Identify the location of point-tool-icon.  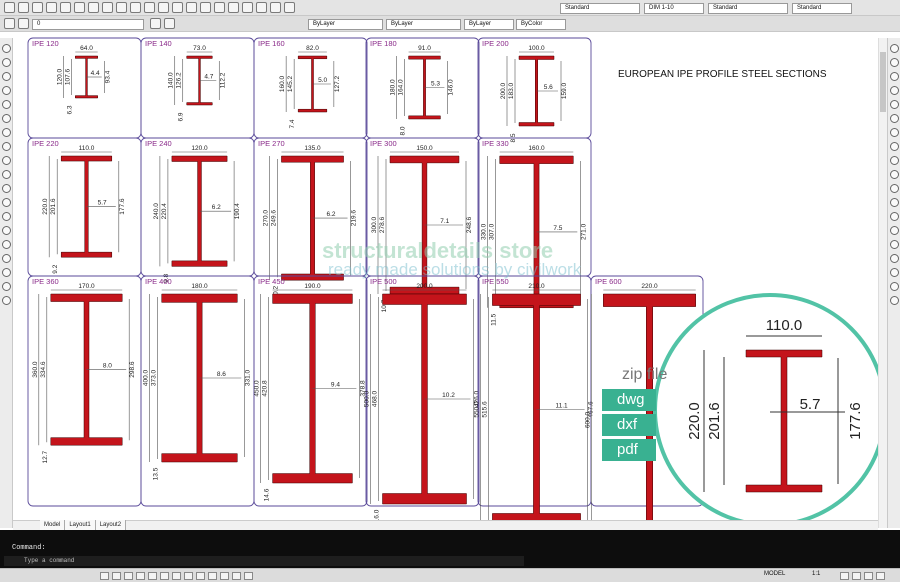
(6, 216).